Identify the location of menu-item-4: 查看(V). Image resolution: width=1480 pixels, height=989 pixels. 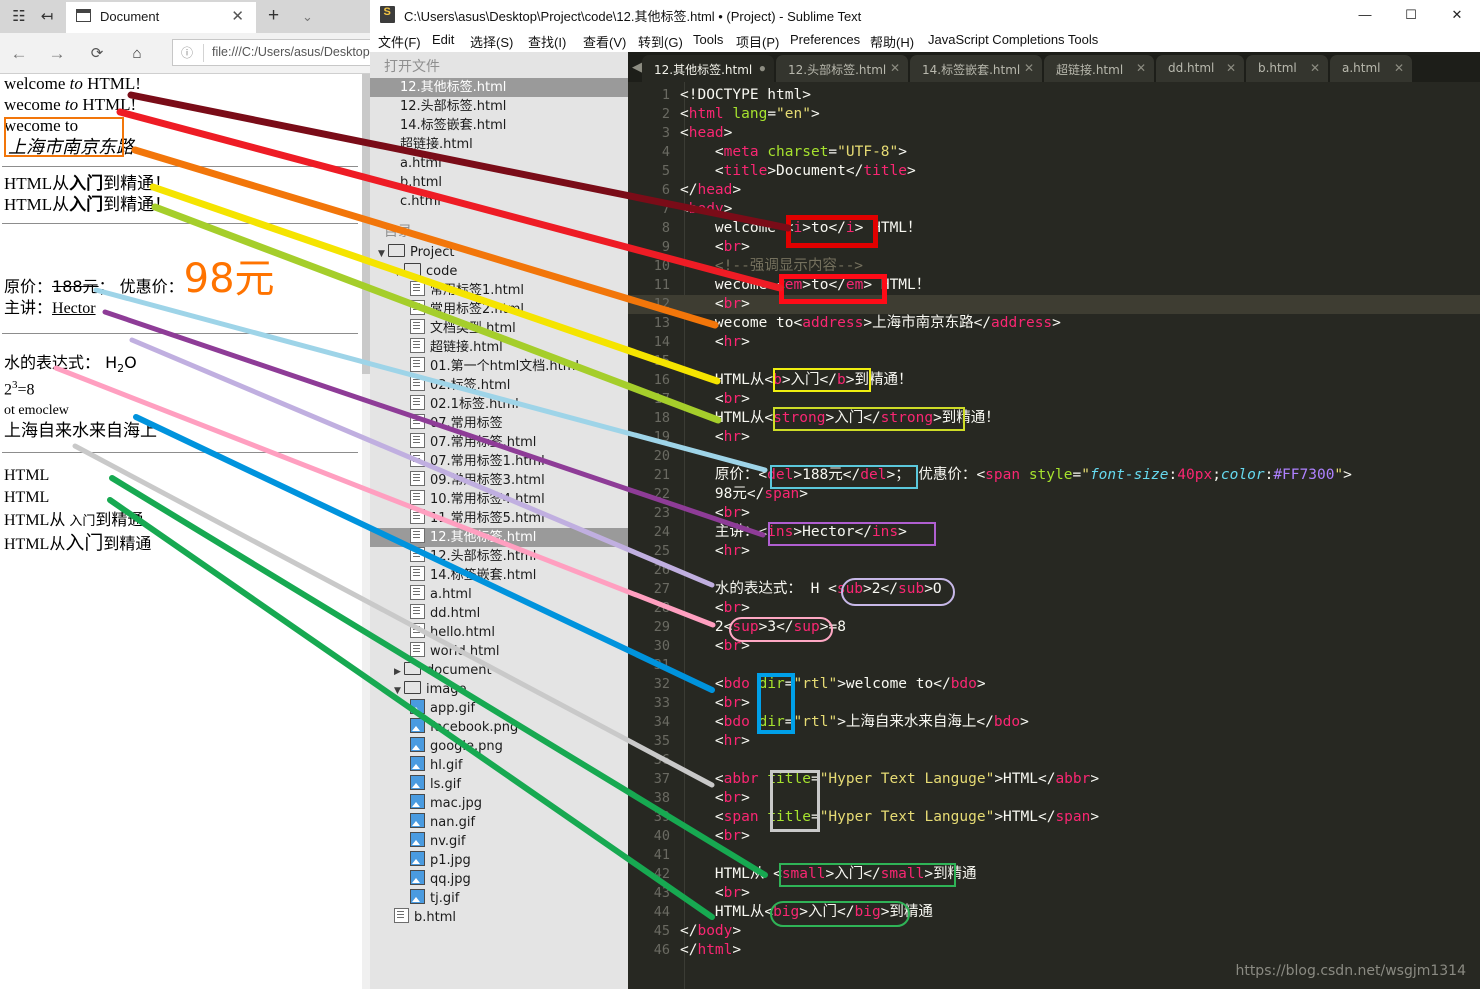
(604, 41).